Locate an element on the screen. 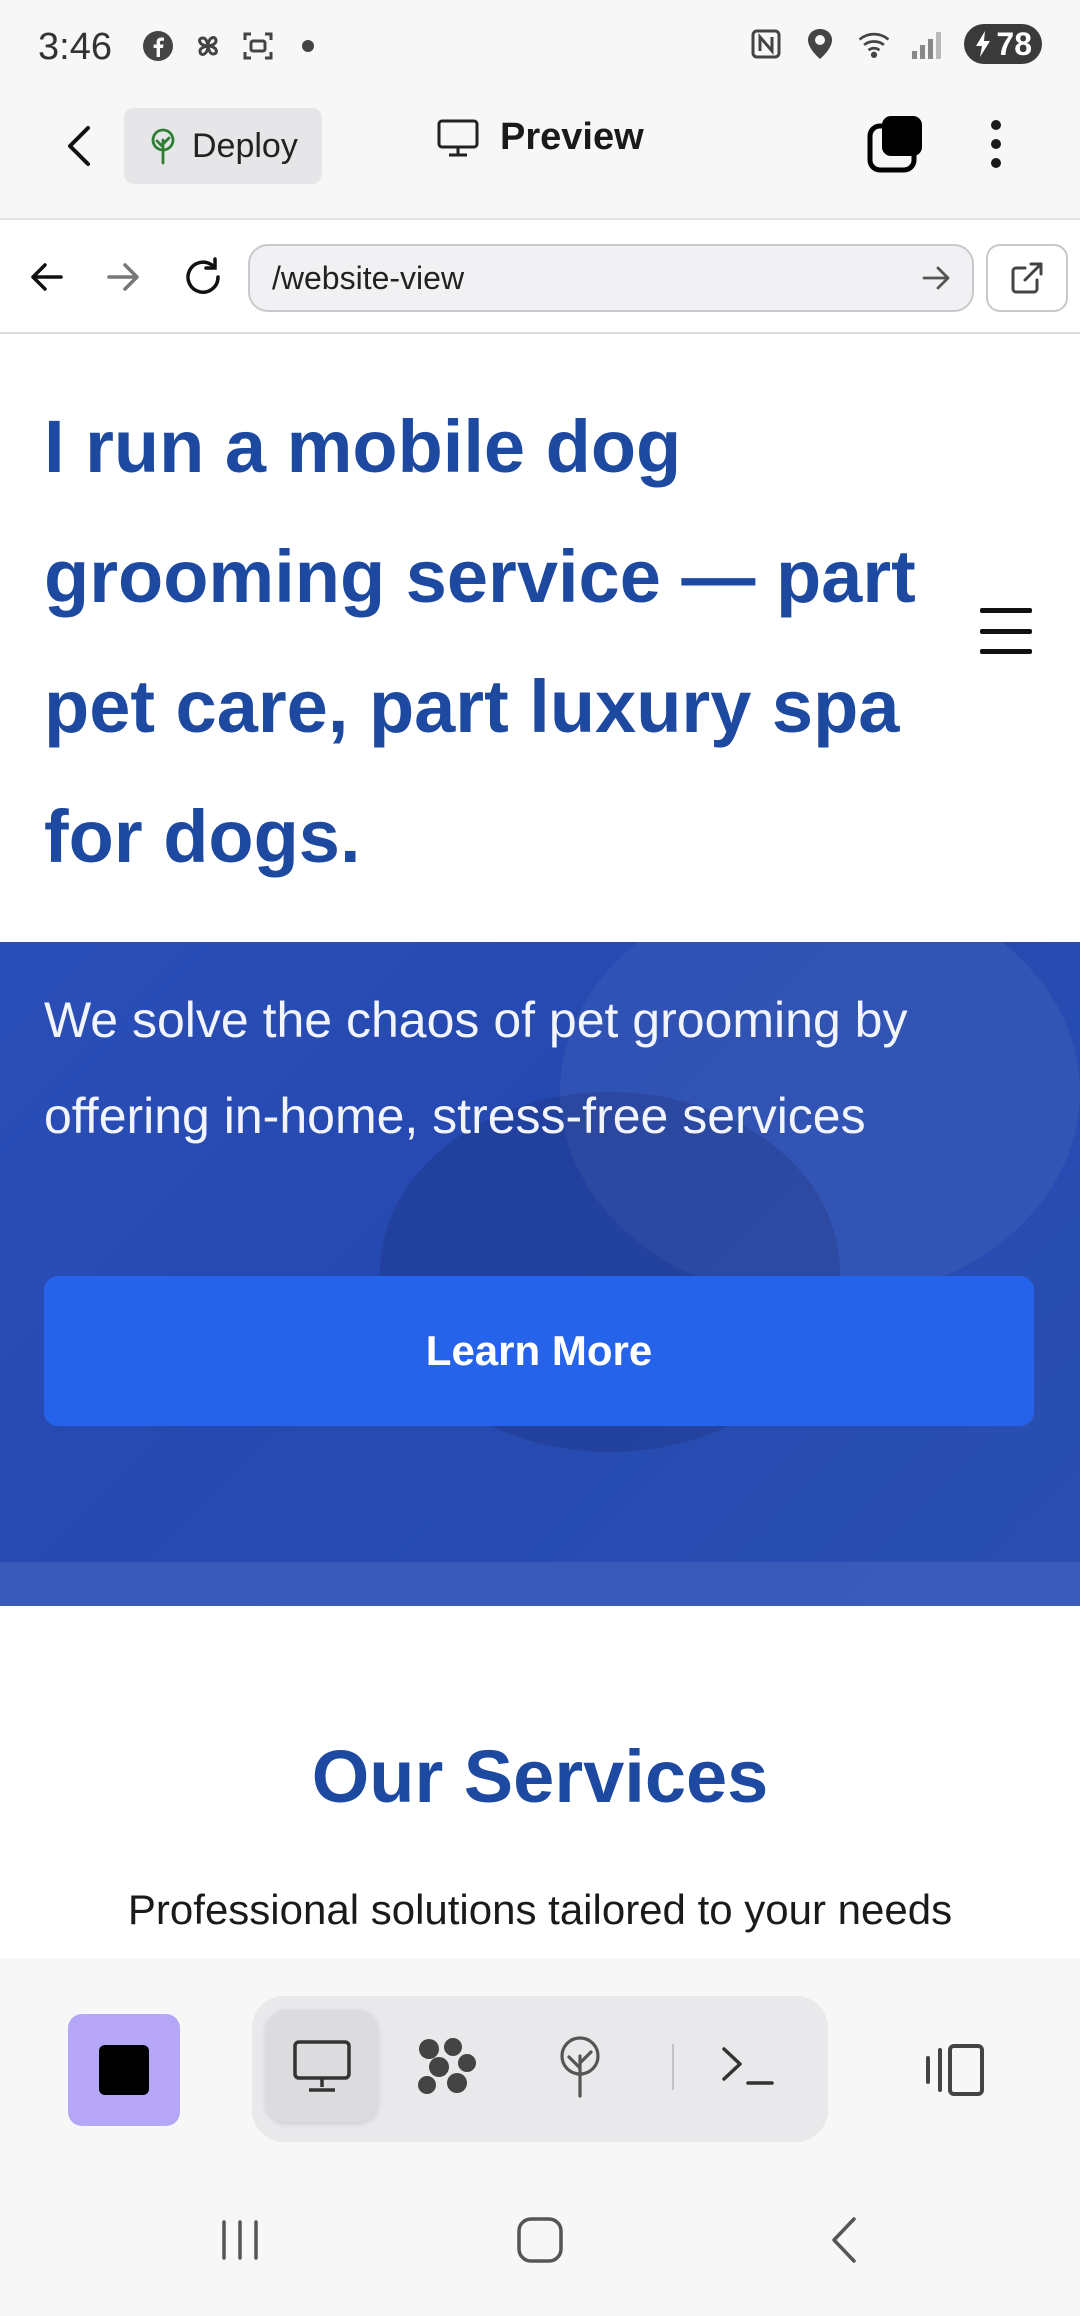  status-left-icons is located at coordinates (233, 46).